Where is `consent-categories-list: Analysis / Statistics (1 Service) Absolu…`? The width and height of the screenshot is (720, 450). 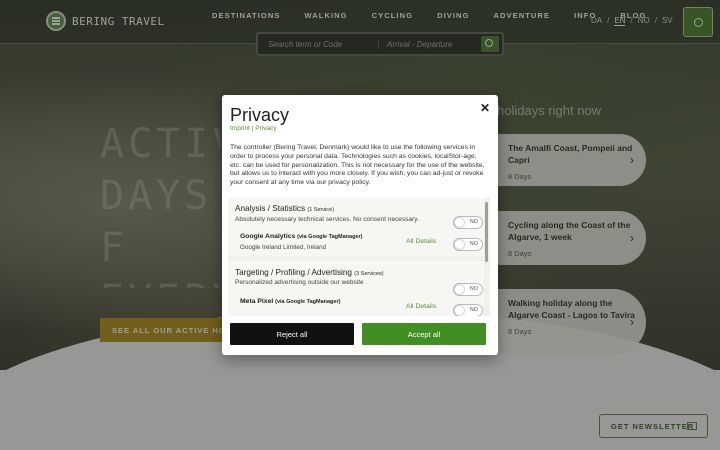
consent-categories-list: Analysis / Statistics (1 Service) Absolu… is located at coordinates (359, 257).